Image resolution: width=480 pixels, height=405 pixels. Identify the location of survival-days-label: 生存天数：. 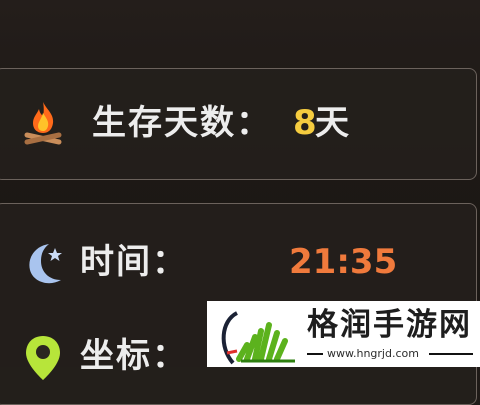
(182, 123).